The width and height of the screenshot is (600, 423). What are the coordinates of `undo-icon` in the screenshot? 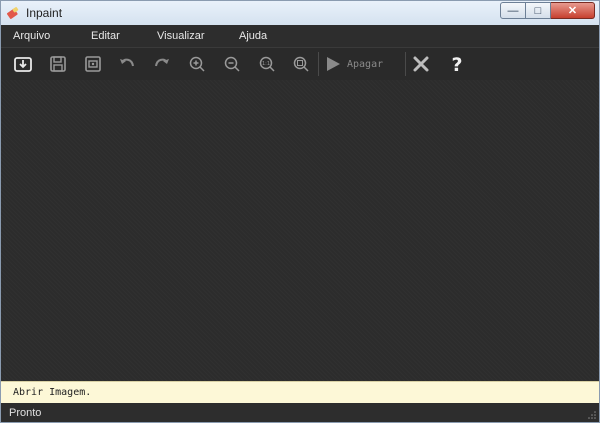 It's located at (127, 62).